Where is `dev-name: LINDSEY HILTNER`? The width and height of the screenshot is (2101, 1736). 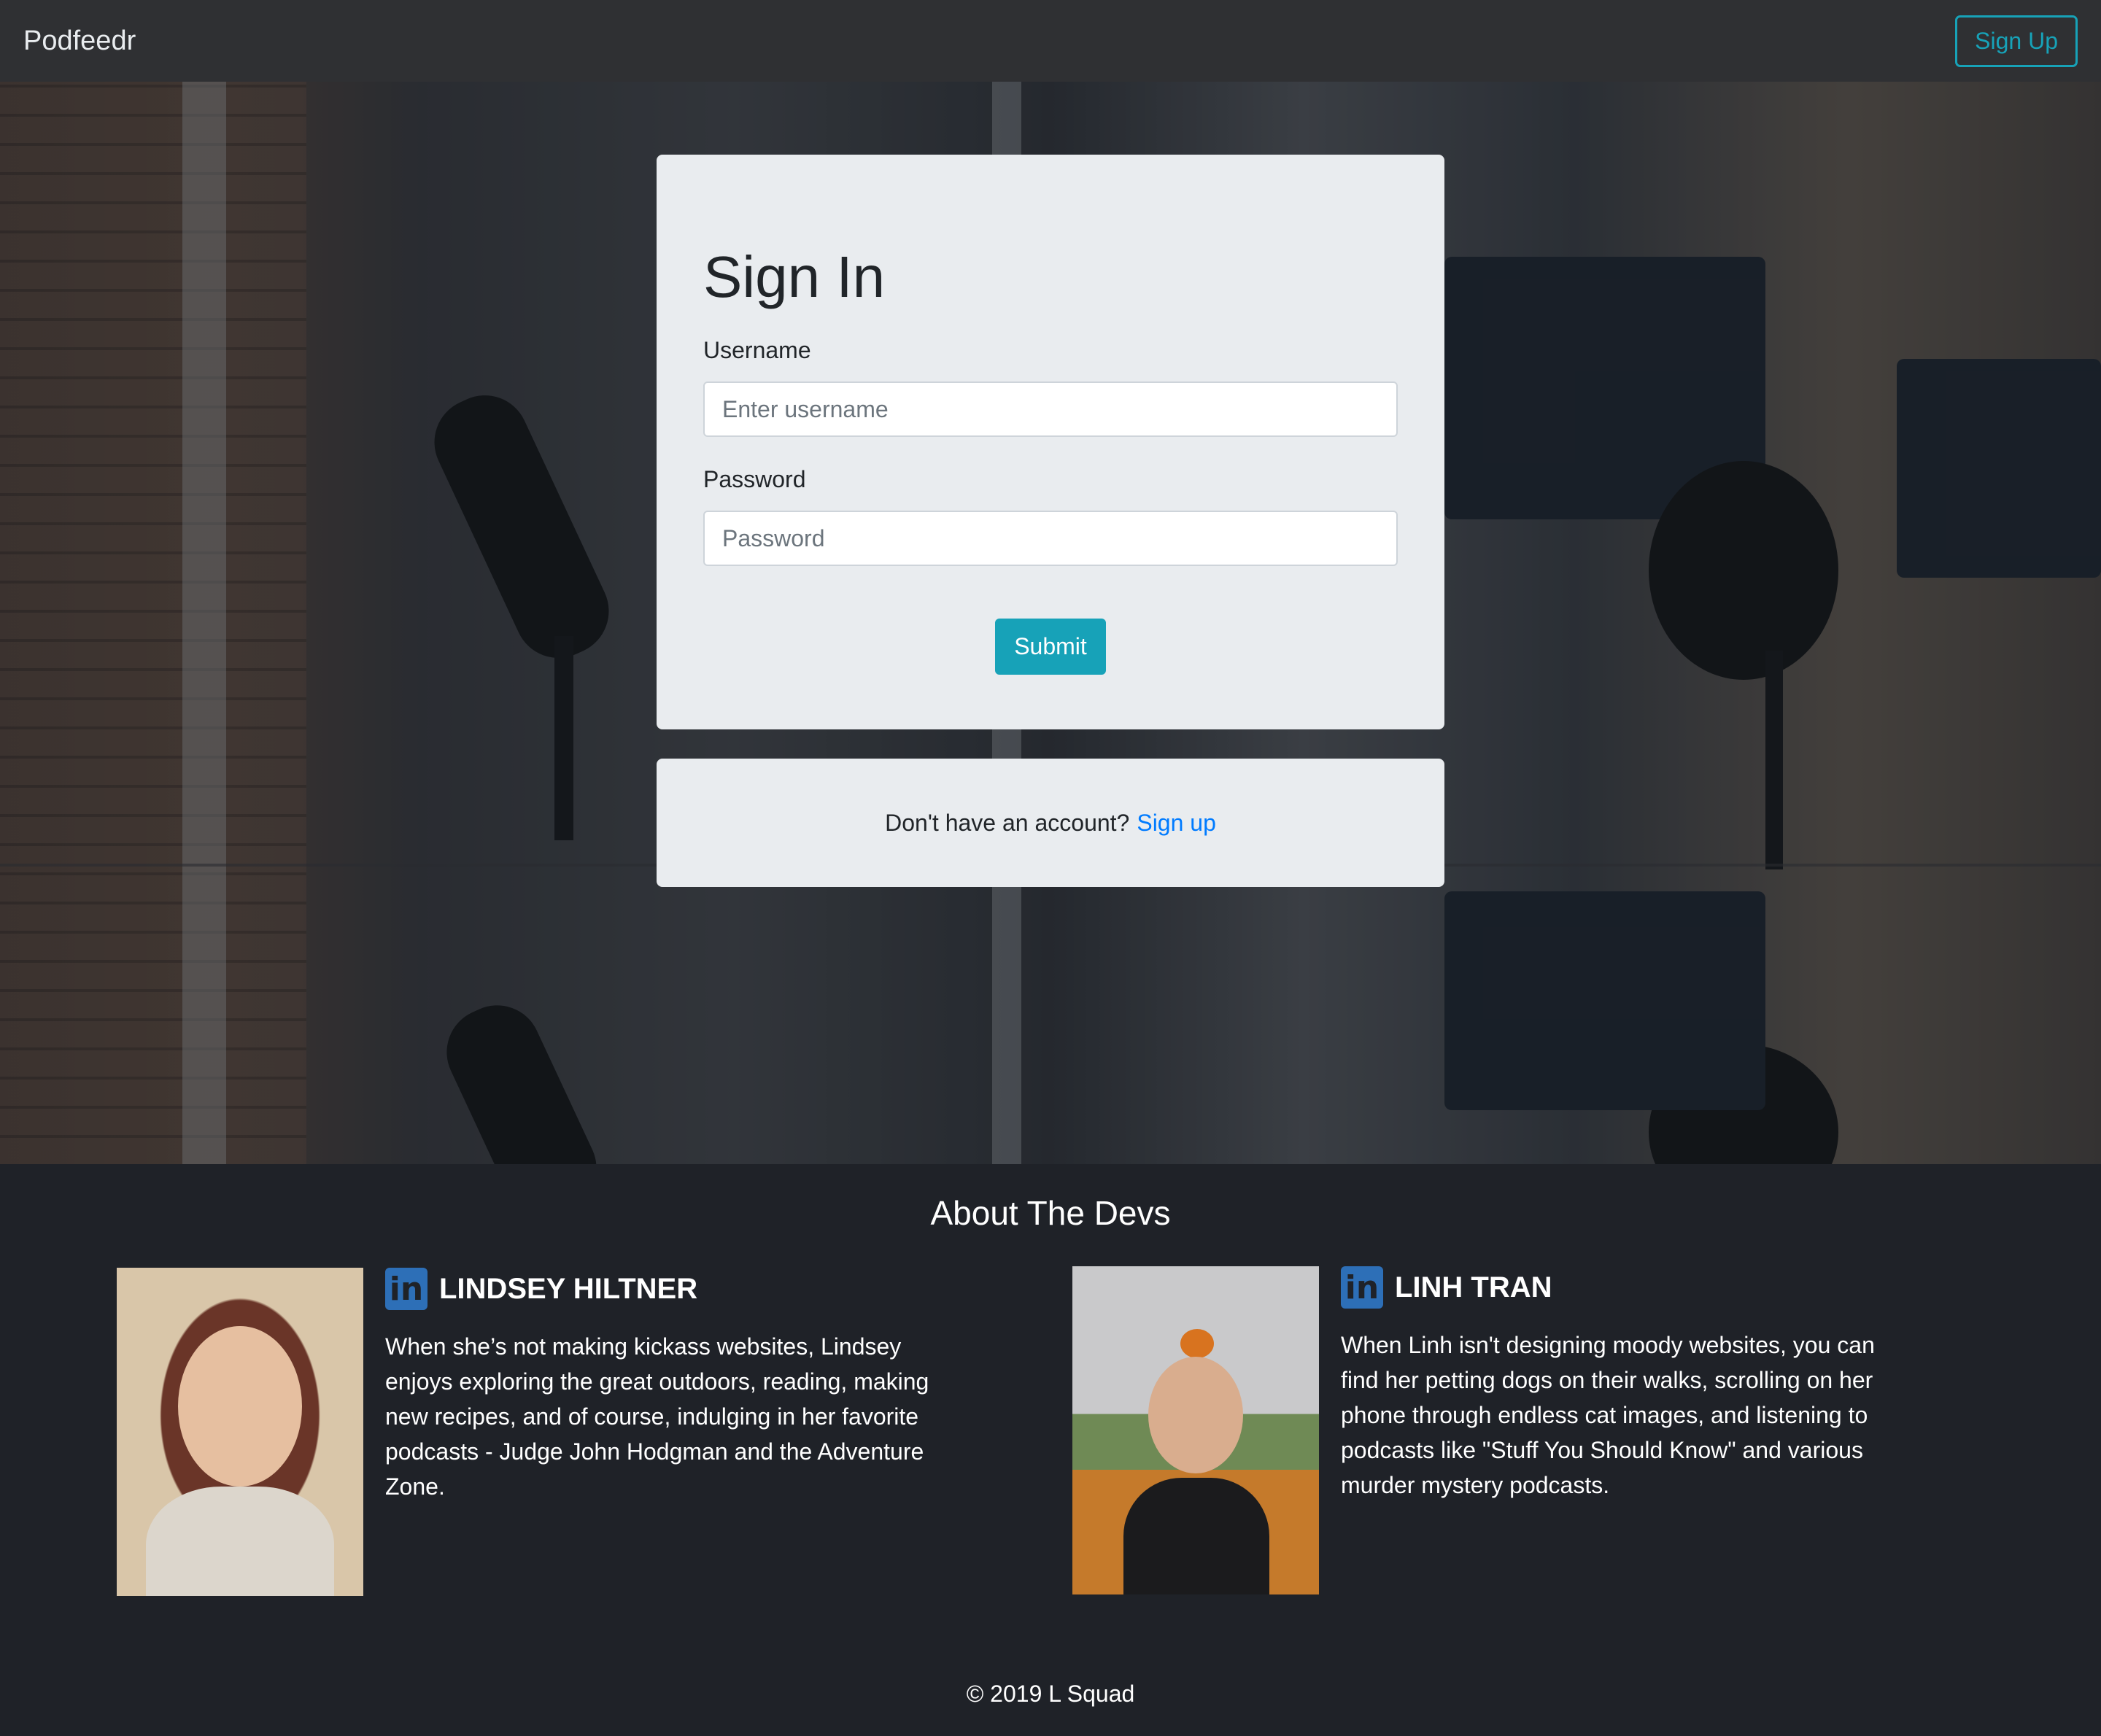
dev-name: LINDSEY HILTNER is located at coordinates (568, 1288).